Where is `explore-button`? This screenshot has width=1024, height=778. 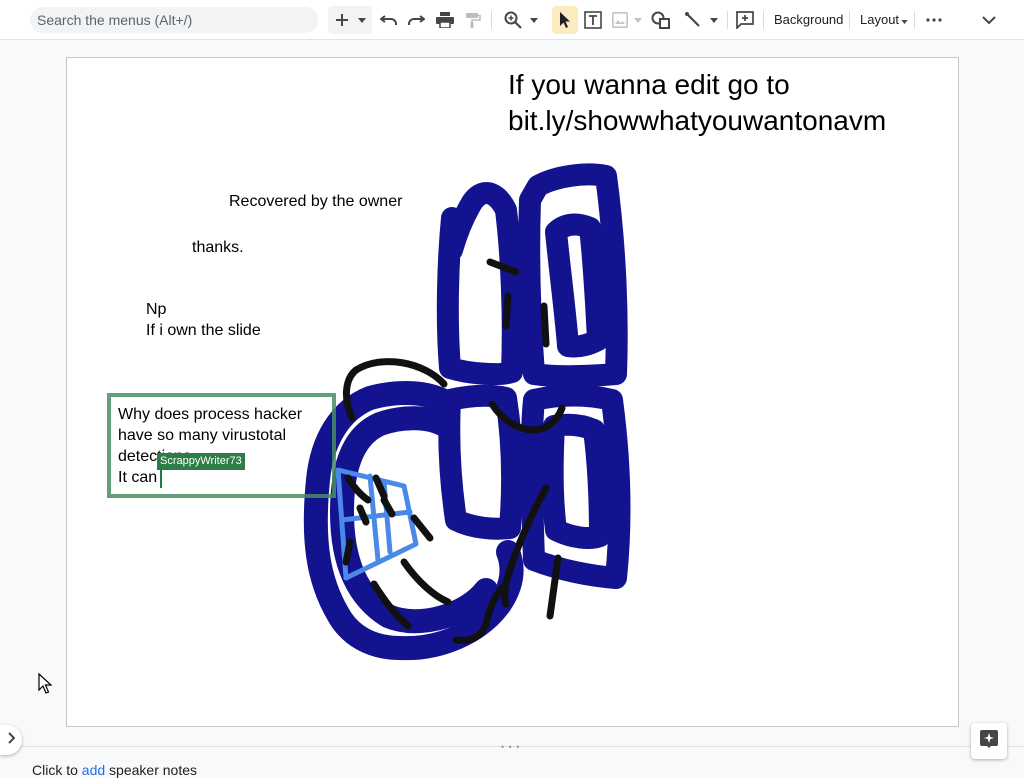 explore-button is located at coordinates (989, 741).